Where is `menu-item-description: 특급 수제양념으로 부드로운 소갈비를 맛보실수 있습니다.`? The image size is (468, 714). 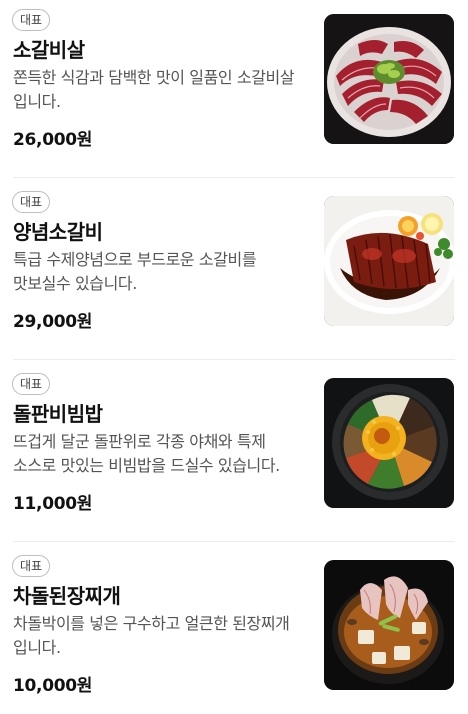 menu-item-description: 특급 수제양념으로 부드로운 소갈비를 맛보실수 있습니다. is located at coordinates (135, 271).